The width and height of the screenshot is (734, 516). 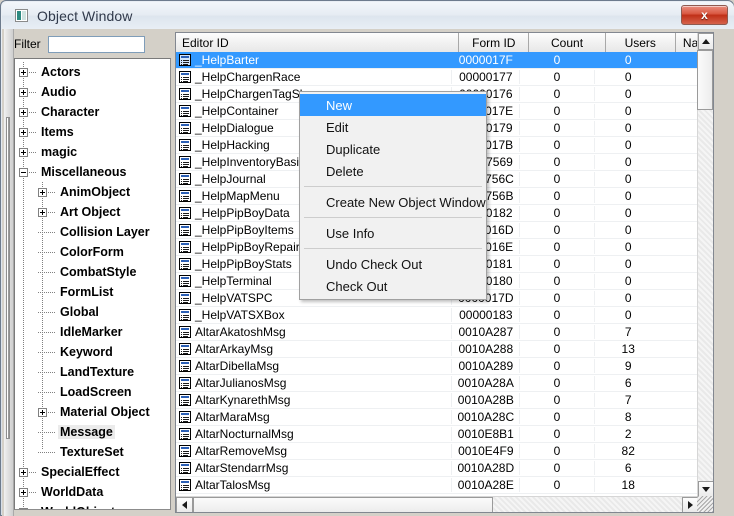 I want to click on list-vertical-scrollbar, so click(x=705, y=265).